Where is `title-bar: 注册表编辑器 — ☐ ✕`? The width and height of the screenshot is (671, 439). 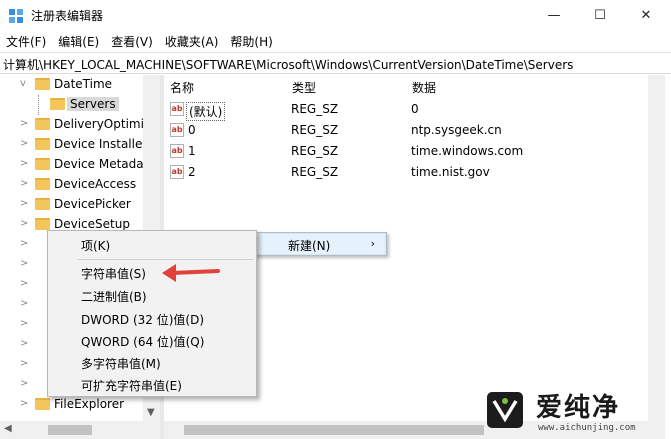 title-bar: 注册表编辑器 — ☐ ✕ is located at coordinates (335, 15).